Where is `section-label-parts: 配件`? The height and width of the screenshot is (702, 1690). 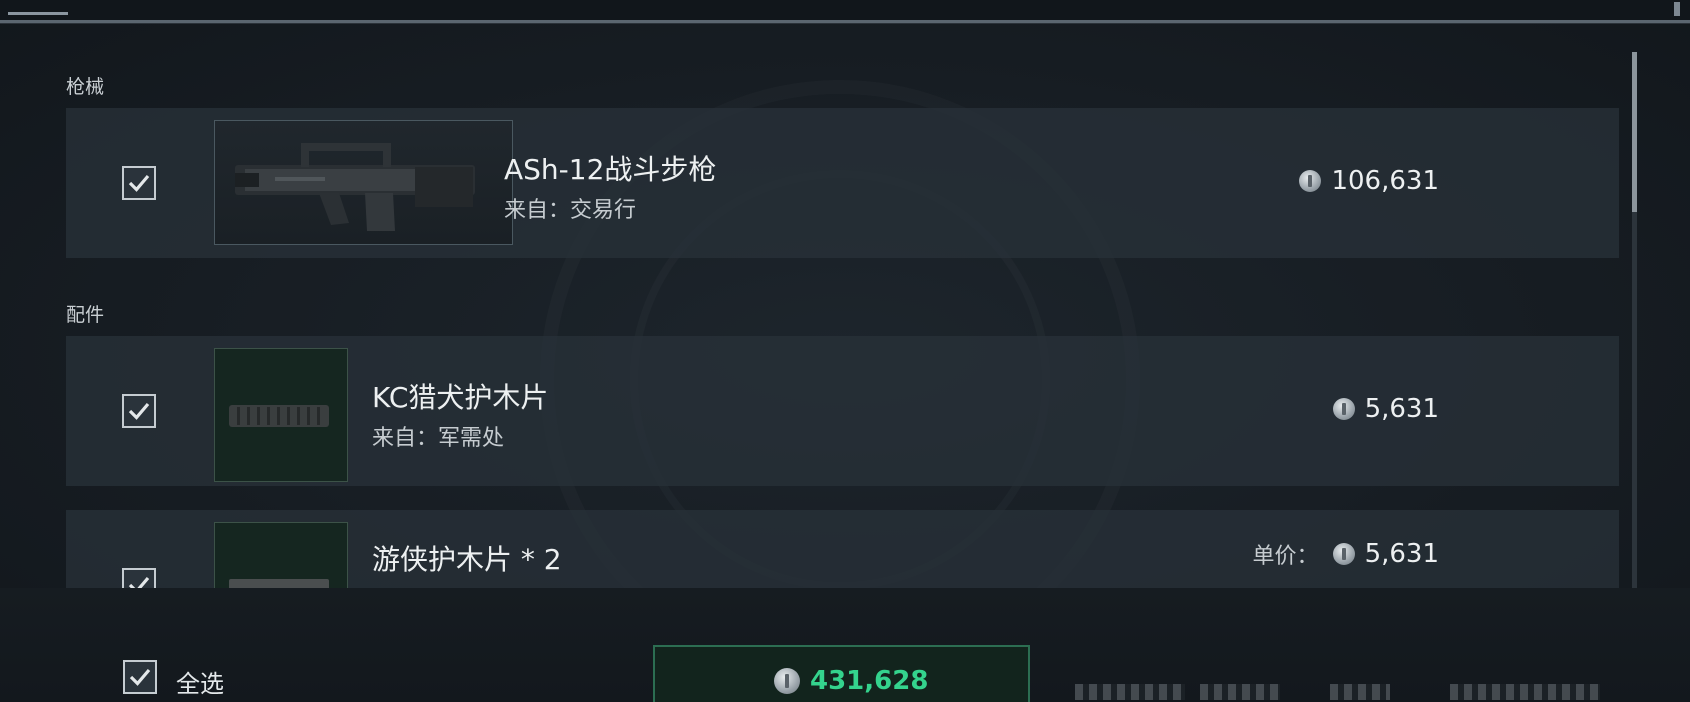
section-label-parts: 配件 is located at coordinates (85, 315).